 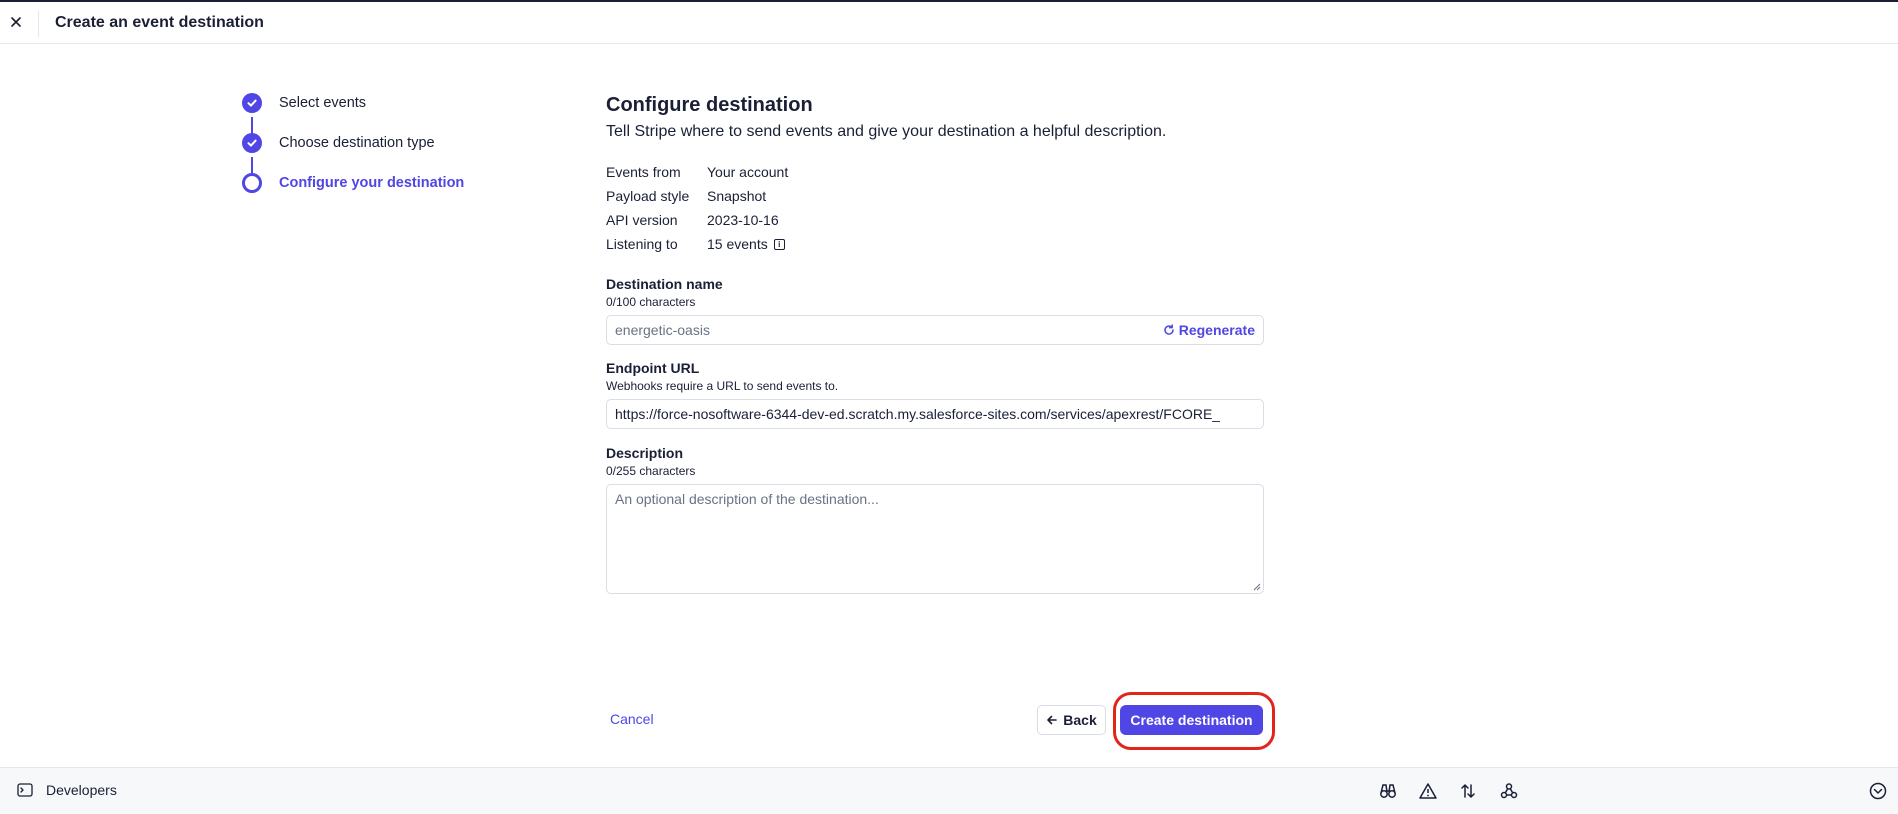 I want to click on step-select-events: Select events, so click(x=304, y=103).